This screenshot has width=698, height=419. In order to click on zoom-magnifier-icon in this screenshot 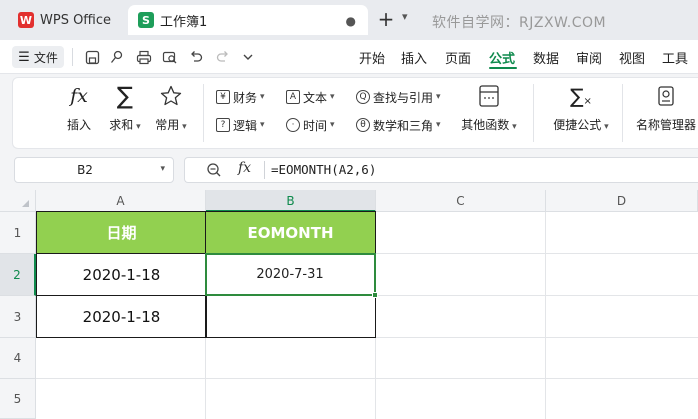, I will do `click(214, 170)`.